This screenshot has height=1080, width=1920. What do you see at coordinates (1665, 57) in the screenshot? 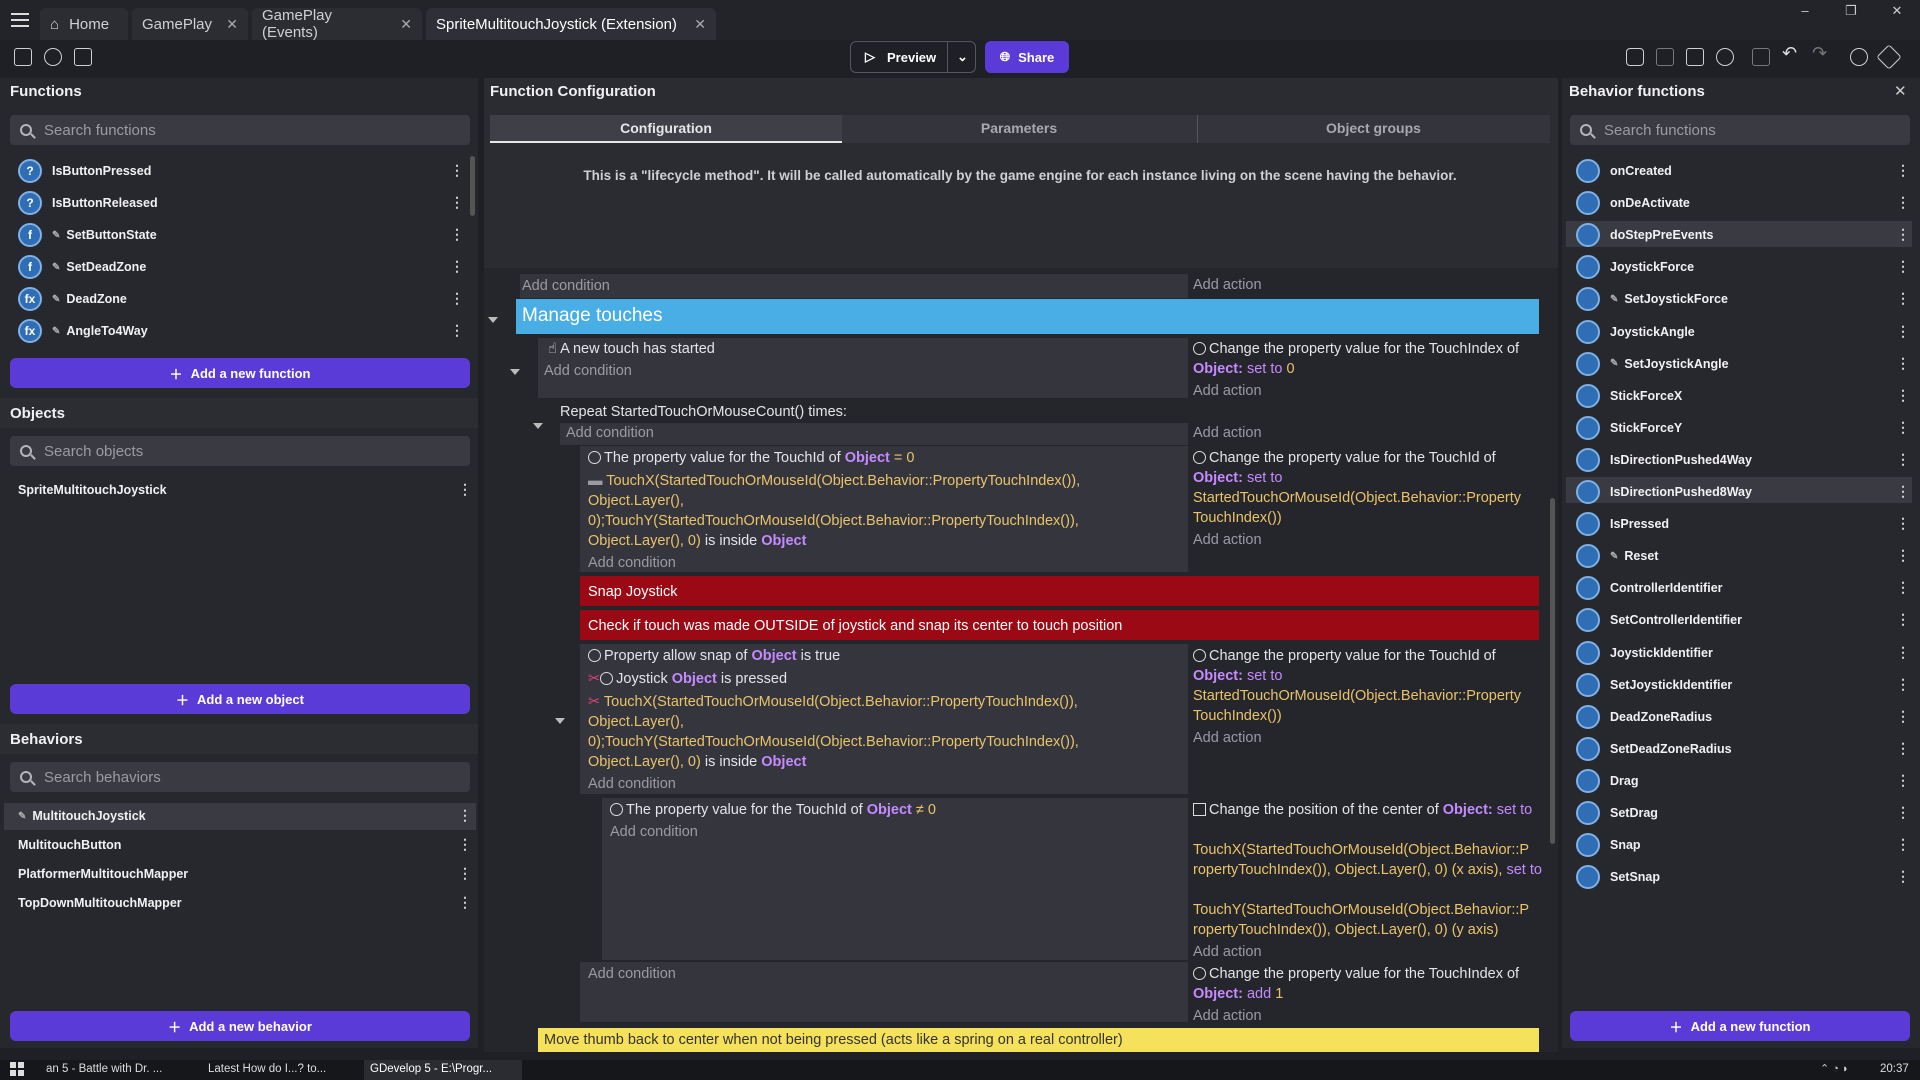
I see `subevent-icon` at bounding box center [1665, 57].